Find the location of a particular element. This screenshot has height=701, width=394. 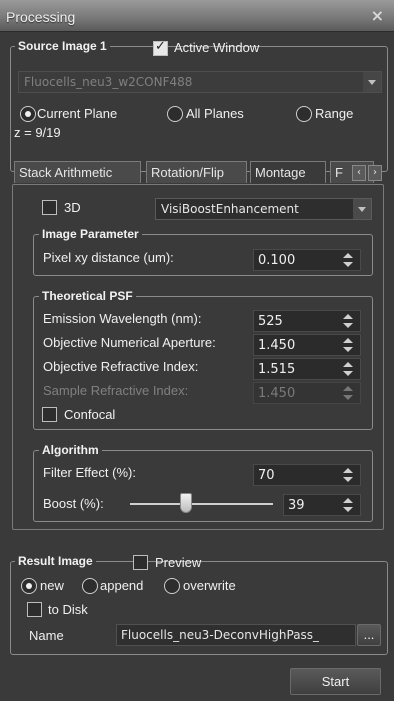

close-icon: × is located at coordinates (377, 15).